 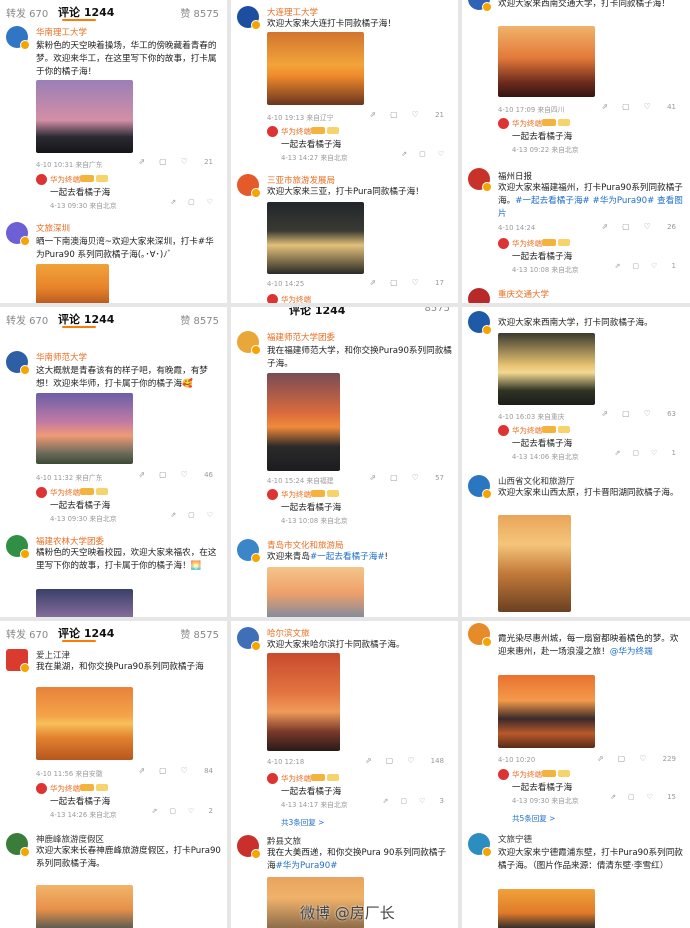 What do you see at coordinates (302, 822) in the screenshot?
I see `more-replies-link: 共3条回复 >` at bounding box center [302, 822].